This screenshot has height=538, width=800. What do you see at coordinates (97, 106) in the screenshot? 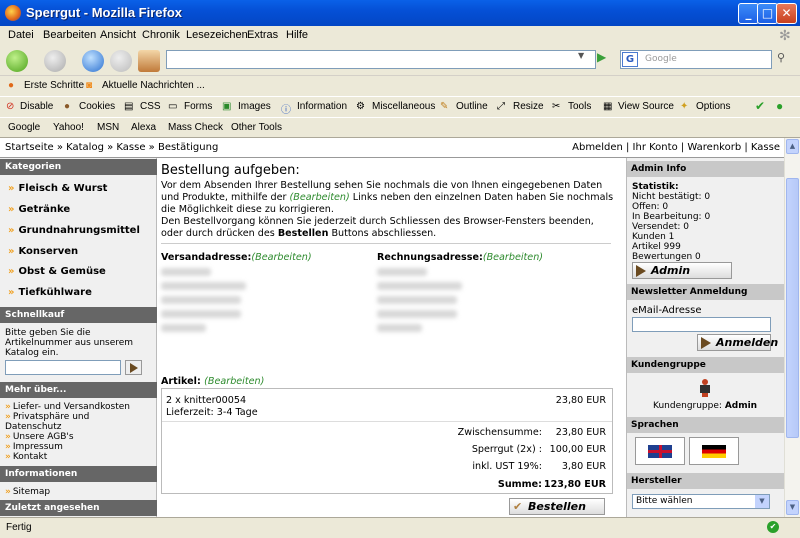
I see `dev-cookies: Cookies` at bounding box center [97, 106].